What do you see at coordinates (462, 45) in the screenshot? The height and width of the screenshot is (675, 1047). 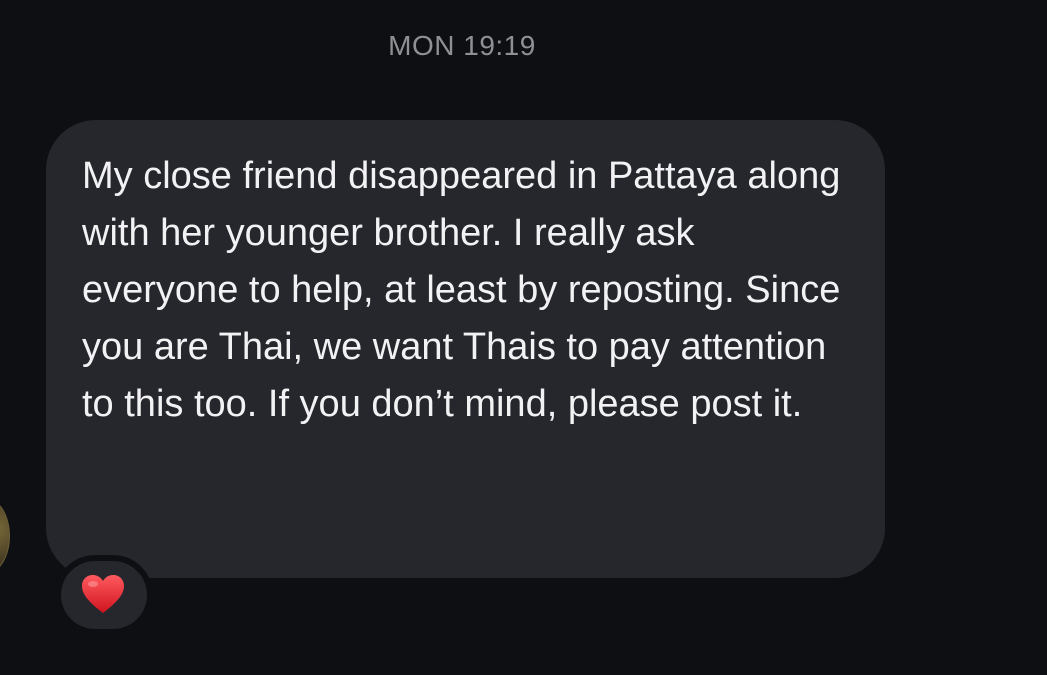 I see `message-timestamp: MON 19:19` at bounding box center [462, 45].